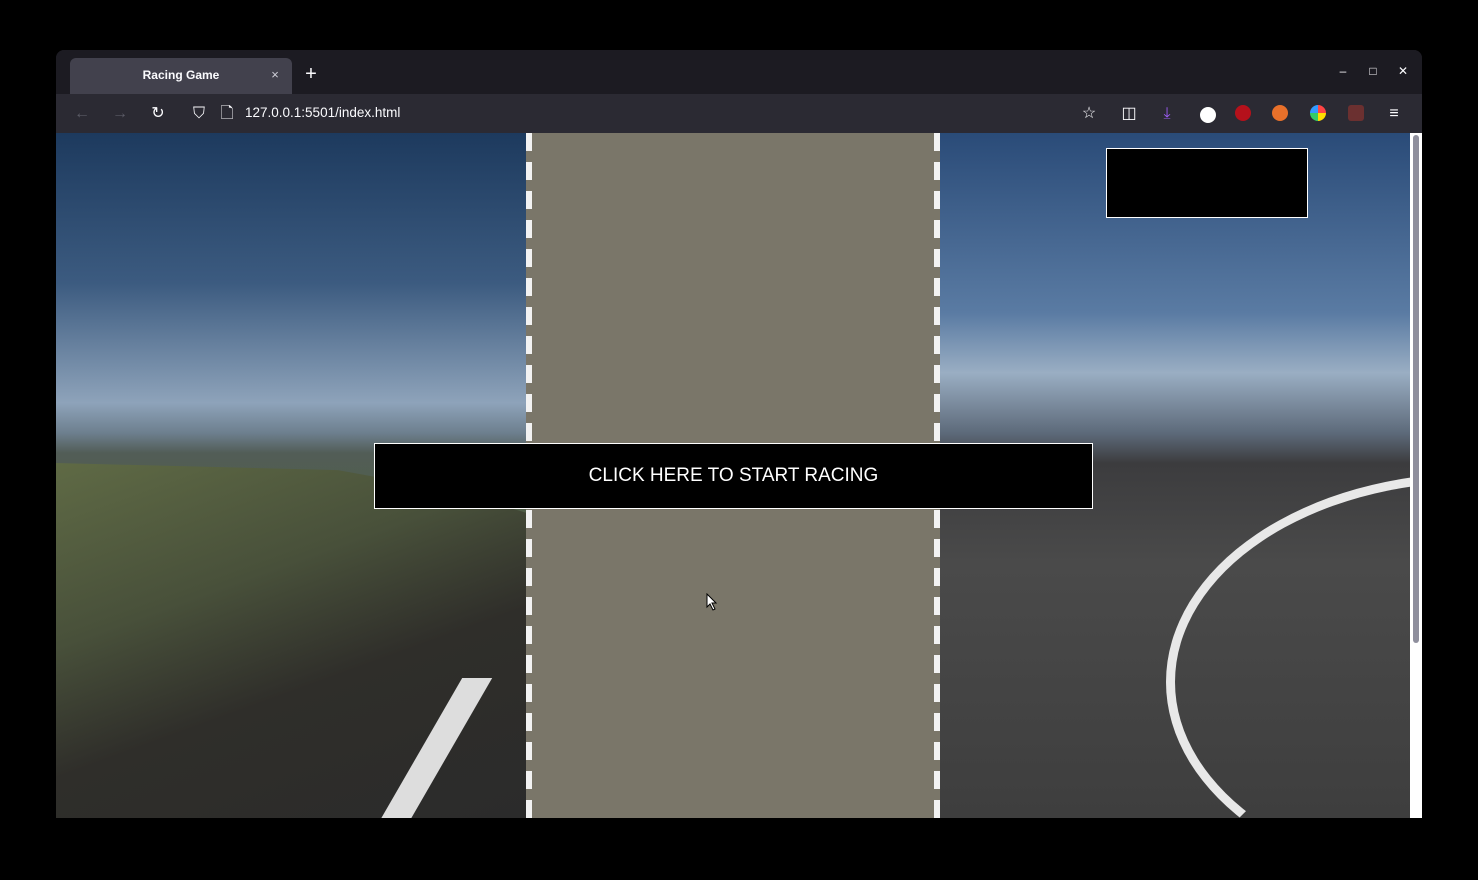  What do you see at coordinates (1243, 113) in the screenshot?
I see `ublock-icon` at bounding box center [1243, 113].